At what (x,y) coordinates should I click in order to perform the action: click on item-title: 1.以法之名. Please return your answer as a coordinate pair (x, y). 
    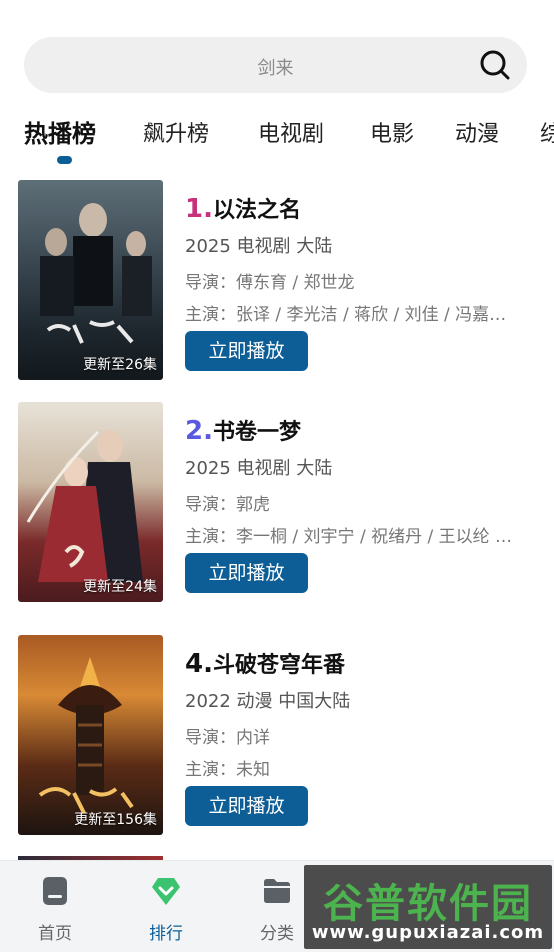
    Looking at the image, I should click on (243, 208).